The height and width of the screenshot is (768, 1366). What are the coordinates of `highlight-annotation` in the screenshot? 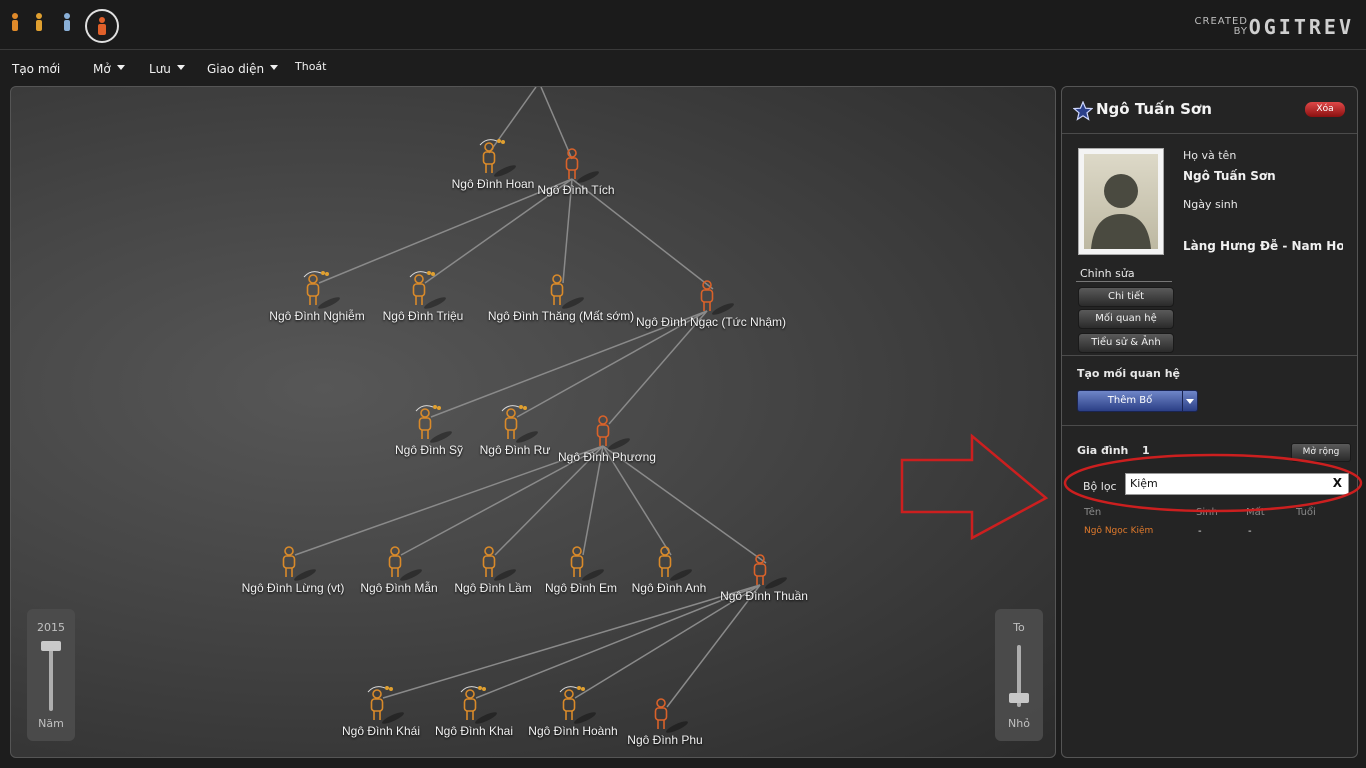 It's located at (1131, 487).